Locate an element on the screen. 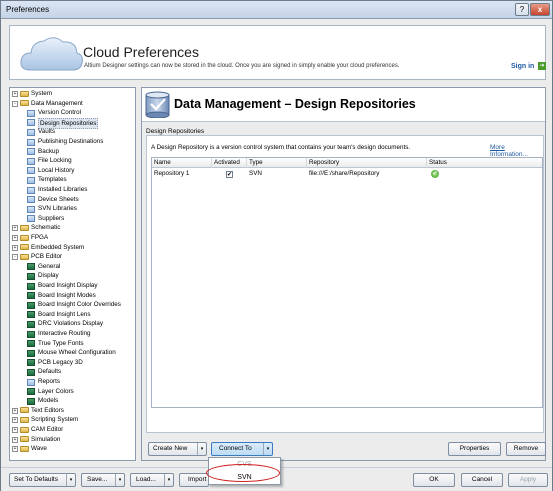 Image resolution: width=553 pixels, height=491 pixels. sign-in-link: Sign in is located at coordinates (522, 66).